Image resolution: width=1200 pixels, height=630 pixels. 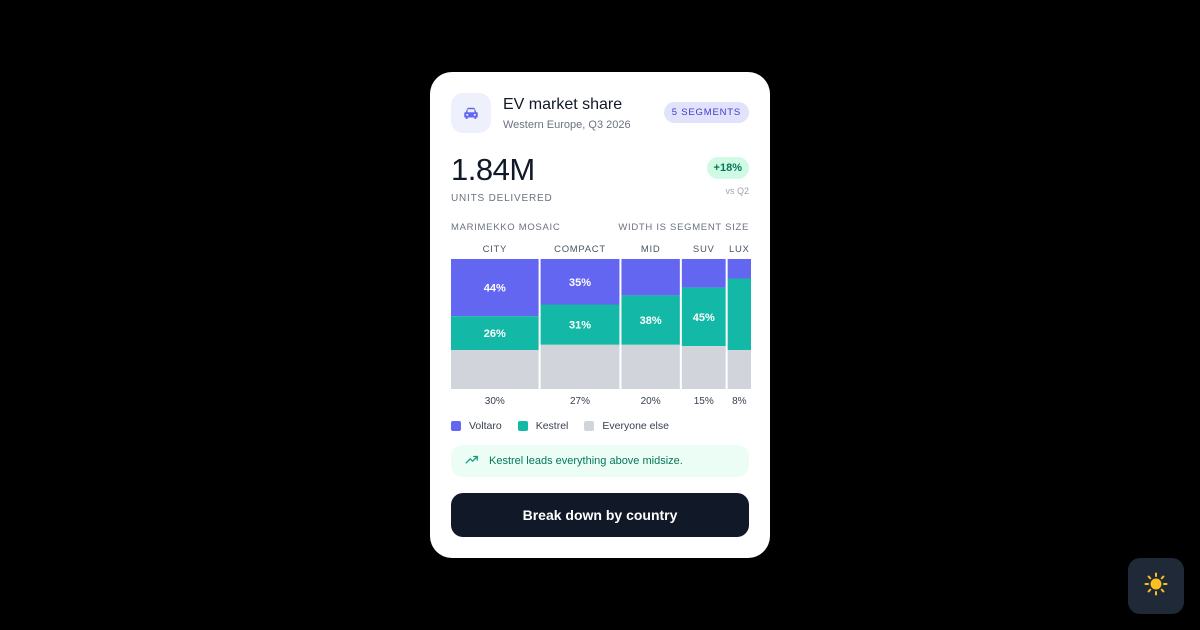 What do you see at coordinates (727, 168) in the screenshot?
I see `delta-badge: +18%` at bounding box center [727, 168].